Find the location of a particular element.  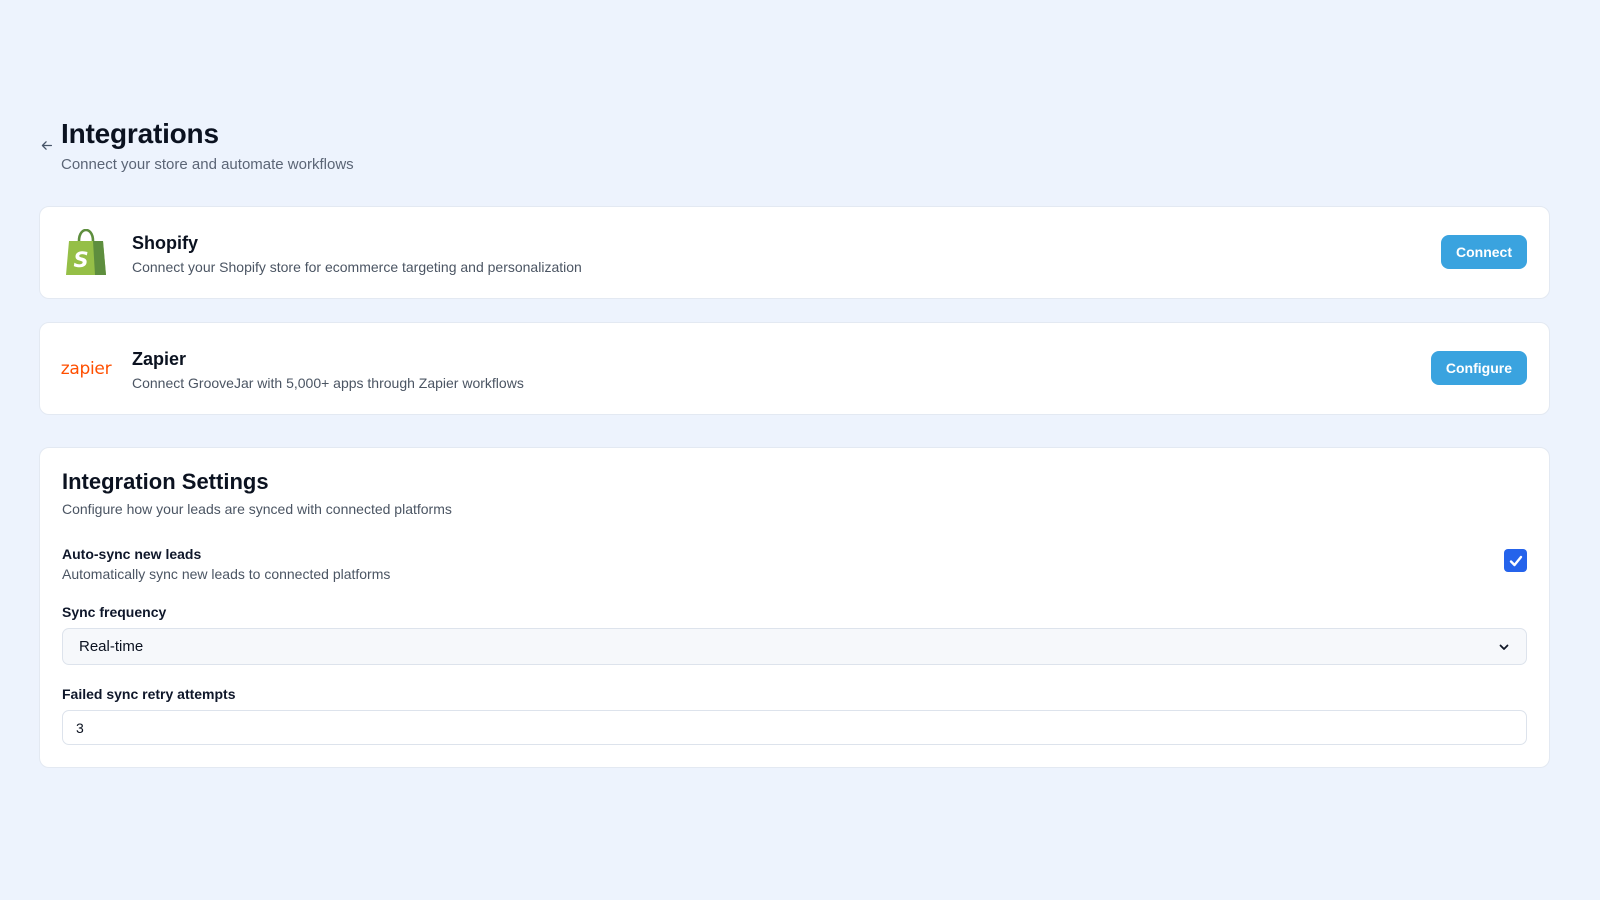

chevron-down-icon is located at coordinates (1504, 647).